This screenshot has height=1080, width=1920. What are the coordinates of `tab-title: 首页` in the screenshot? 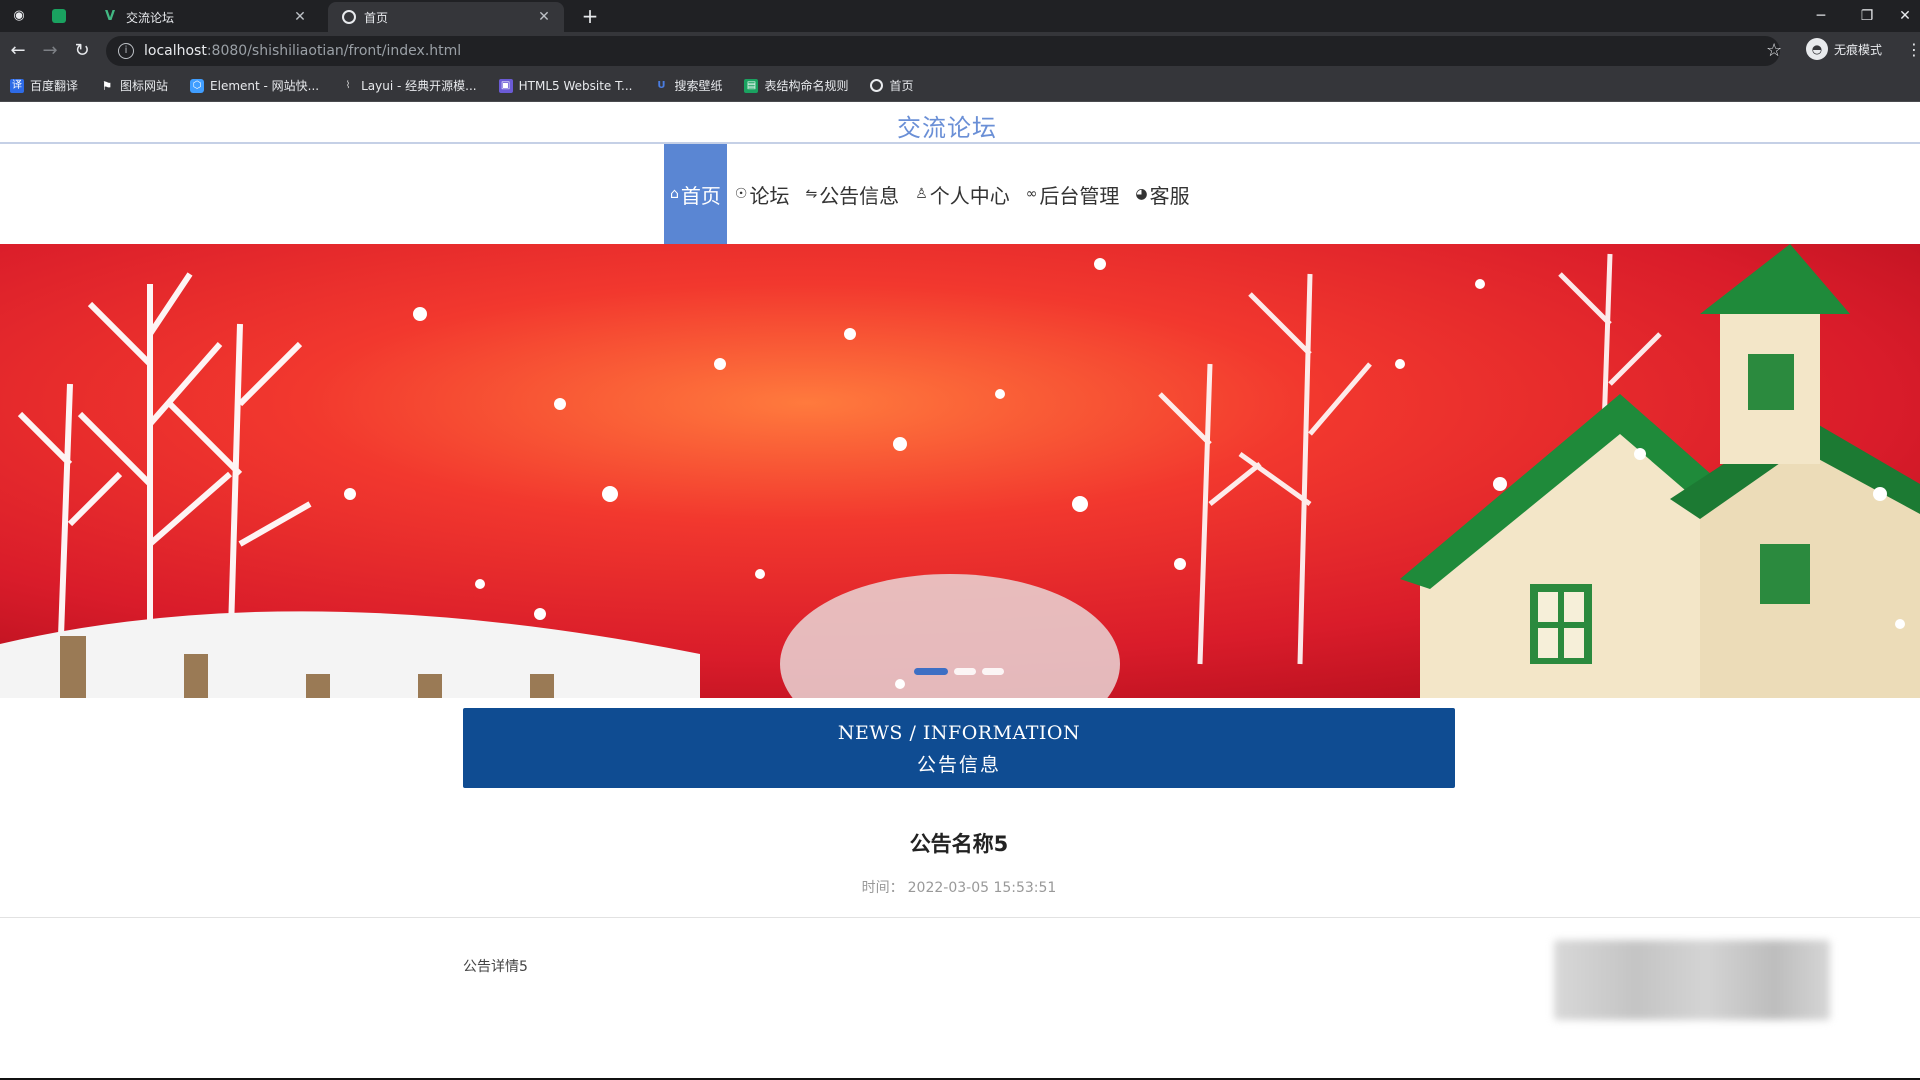 It's located at (376, 17).